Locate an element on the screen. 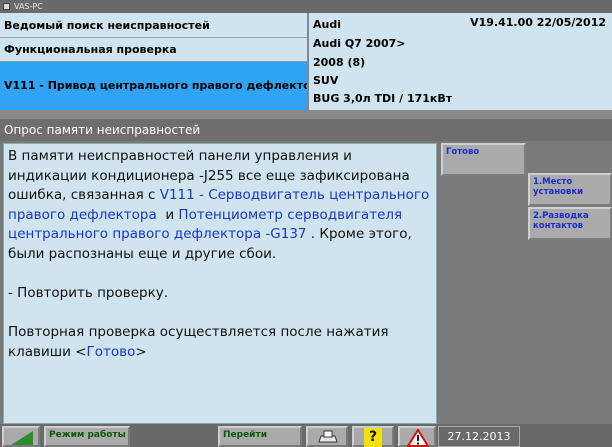 This screenshot has width=612, height=447. warning-icon is located at coordinates (418, 438).